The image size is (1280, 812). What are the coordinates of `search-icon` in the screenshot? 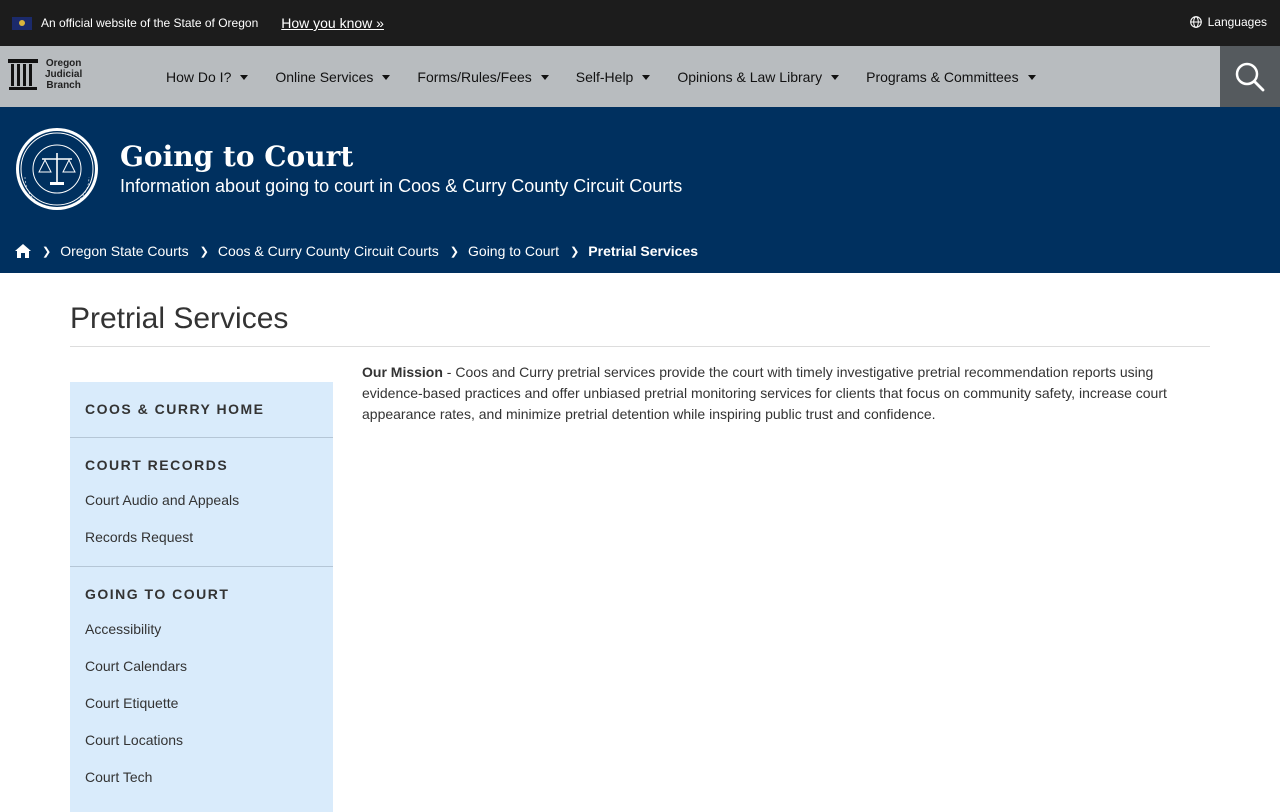 It's located at (1250, 76).